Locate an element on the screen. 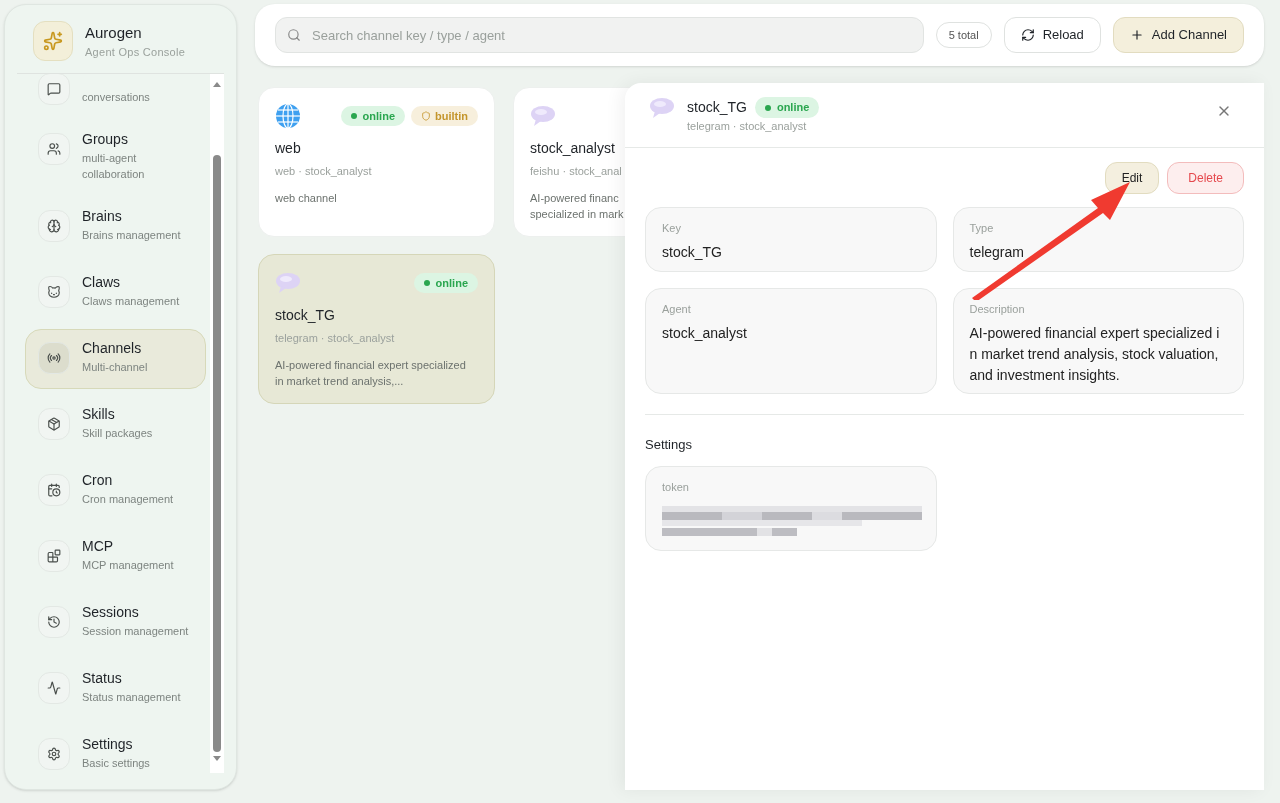 The image size is (1280, 803). sidebar-item: Cron Cron management is located at coordinates (115, 491).